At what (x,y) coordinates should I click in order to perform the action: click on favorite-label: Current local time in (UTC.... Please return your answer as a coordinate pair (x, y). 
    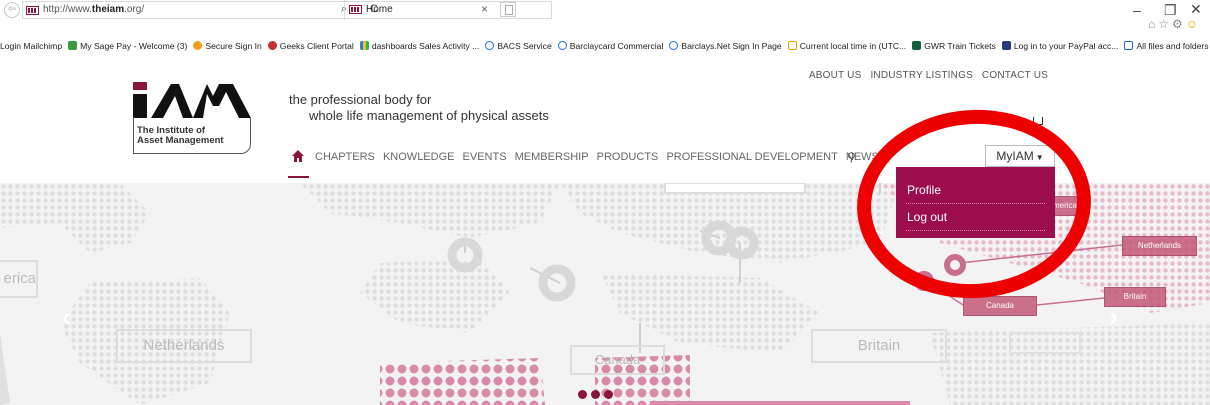
    Looking at the image, I should click on (853, 46).